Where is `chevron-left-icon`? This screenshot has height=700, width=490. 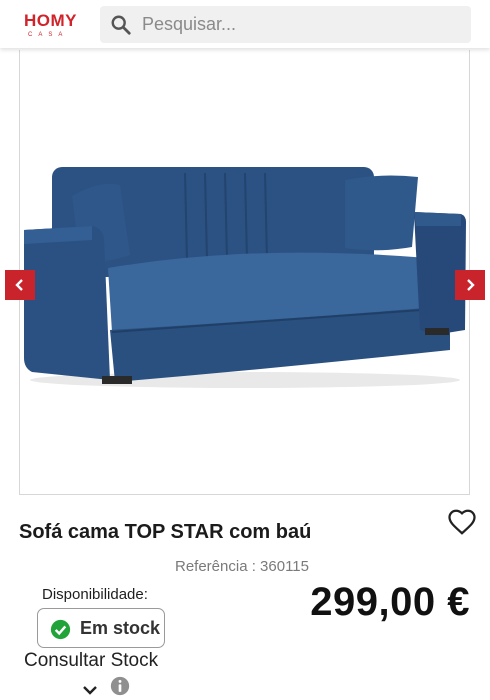
chevron-left-icon is located at coordinates (19, 285).